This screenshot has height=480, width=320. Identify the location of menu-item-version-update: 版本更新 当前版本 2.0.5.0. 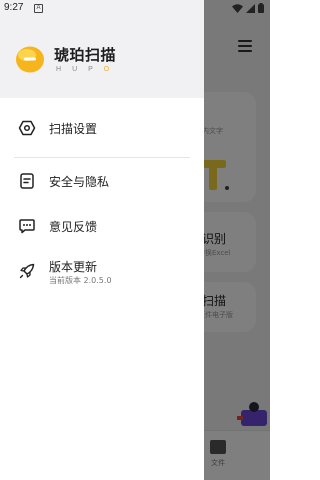
(102, 272).